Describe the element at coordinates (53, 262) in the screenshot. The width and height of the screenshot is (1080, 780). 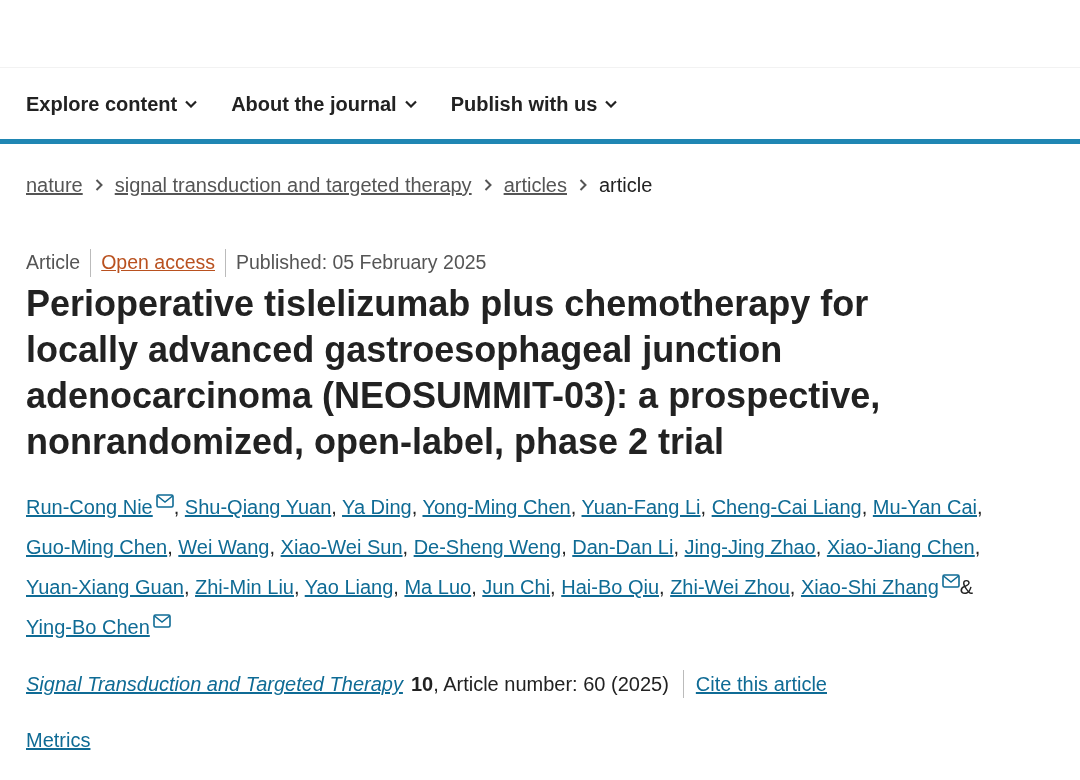
I see `article-type: Article` at that location.